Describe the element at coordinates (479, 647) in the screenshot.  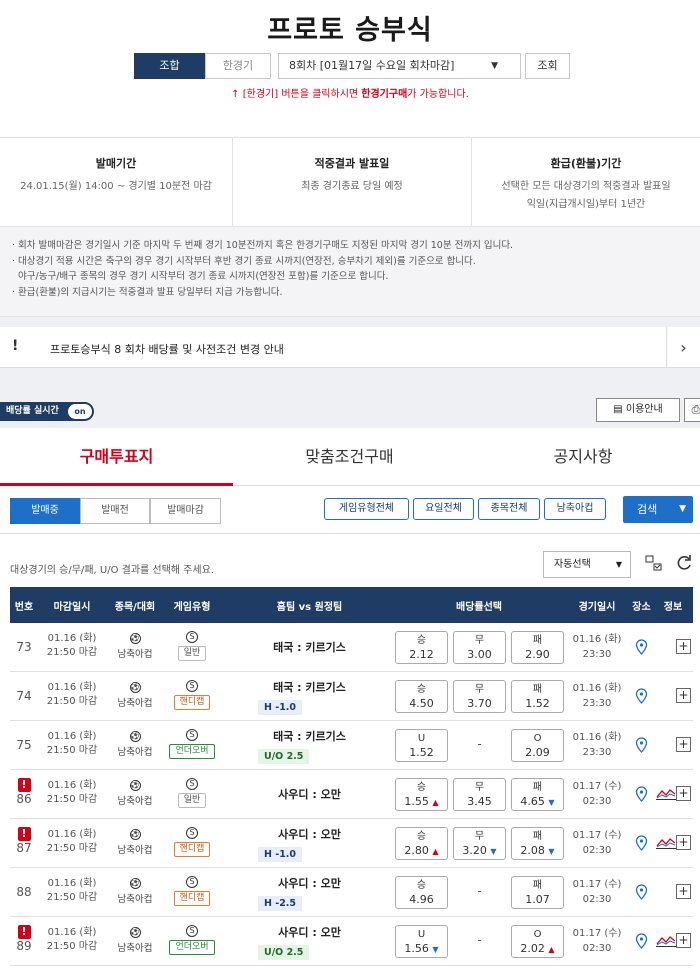
I see `odds-button: 무 3.00` at that location.